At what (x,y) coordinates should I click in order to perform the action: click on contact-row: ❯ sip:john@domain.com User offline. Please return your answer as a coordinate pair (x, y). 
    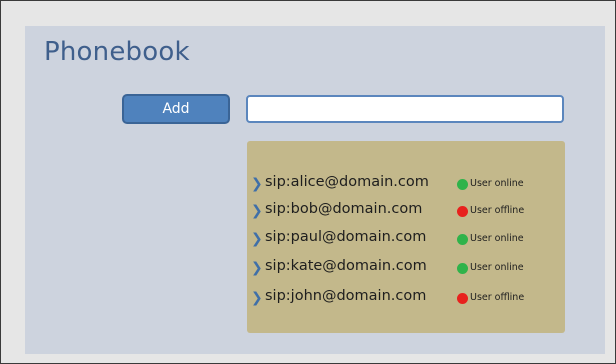
    Looking at the image, I should click on (406, 298).